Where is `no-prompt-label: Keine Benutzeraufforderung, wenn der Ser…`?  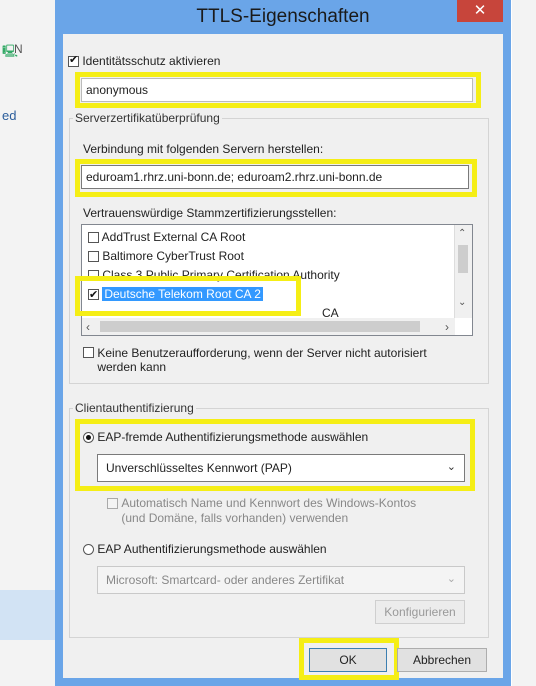 no-prompt-label: Keine Benutzeraufforderung, wenn der Ser… is located at coordinates (262, 360).